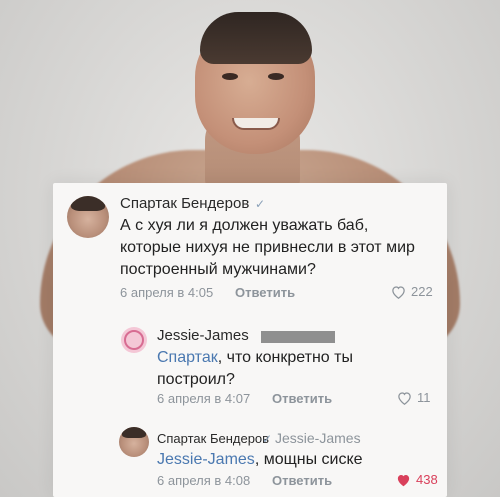 The width and height of the screenshot is (500, 497). Describe the element at coordinates (187, 357) in the screenshot. I see `mention-link: Спартак` at that location.